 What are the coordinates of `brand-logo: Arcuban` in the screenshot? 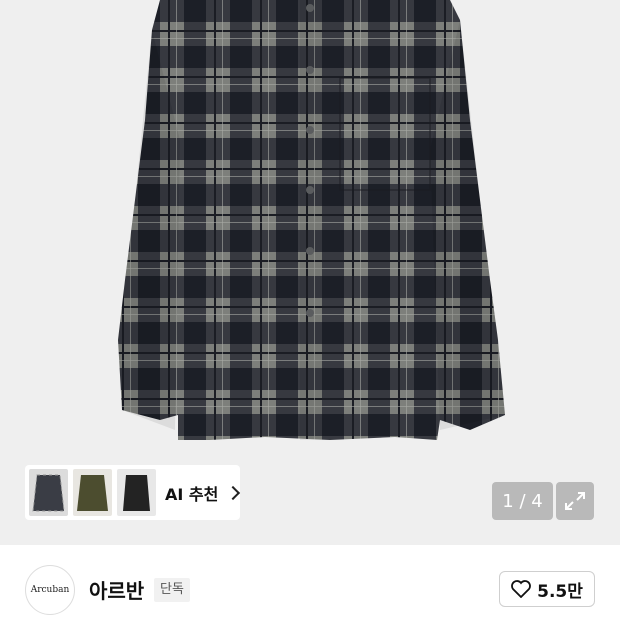 It's located at (50, 590).